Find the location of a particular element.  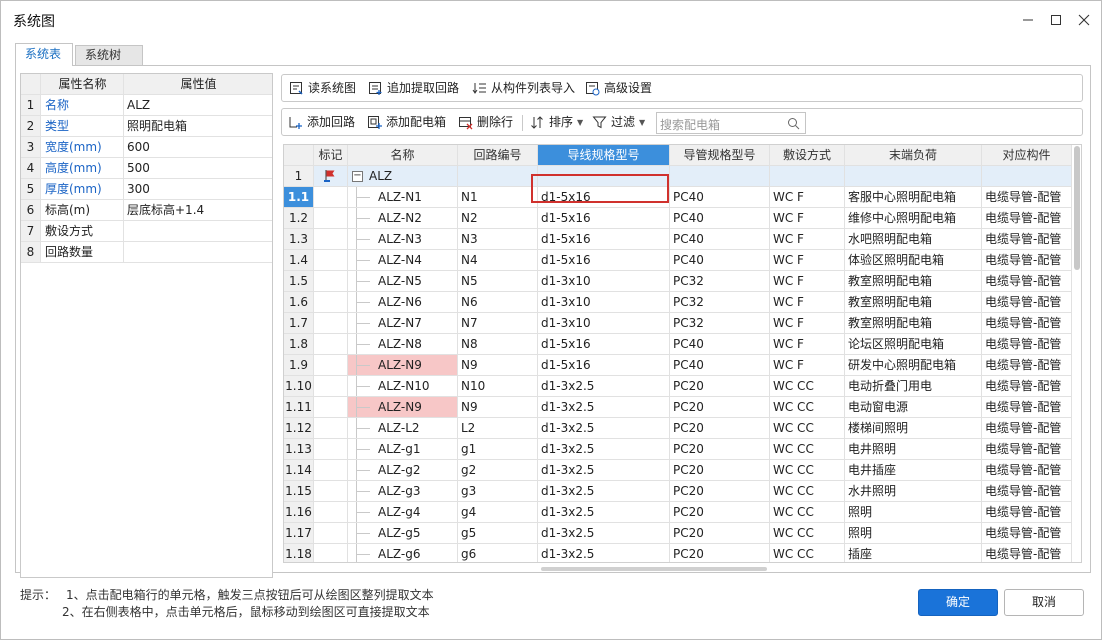

property-row: 2 类型 照明配电箱 is located at coordinates (146, 126).